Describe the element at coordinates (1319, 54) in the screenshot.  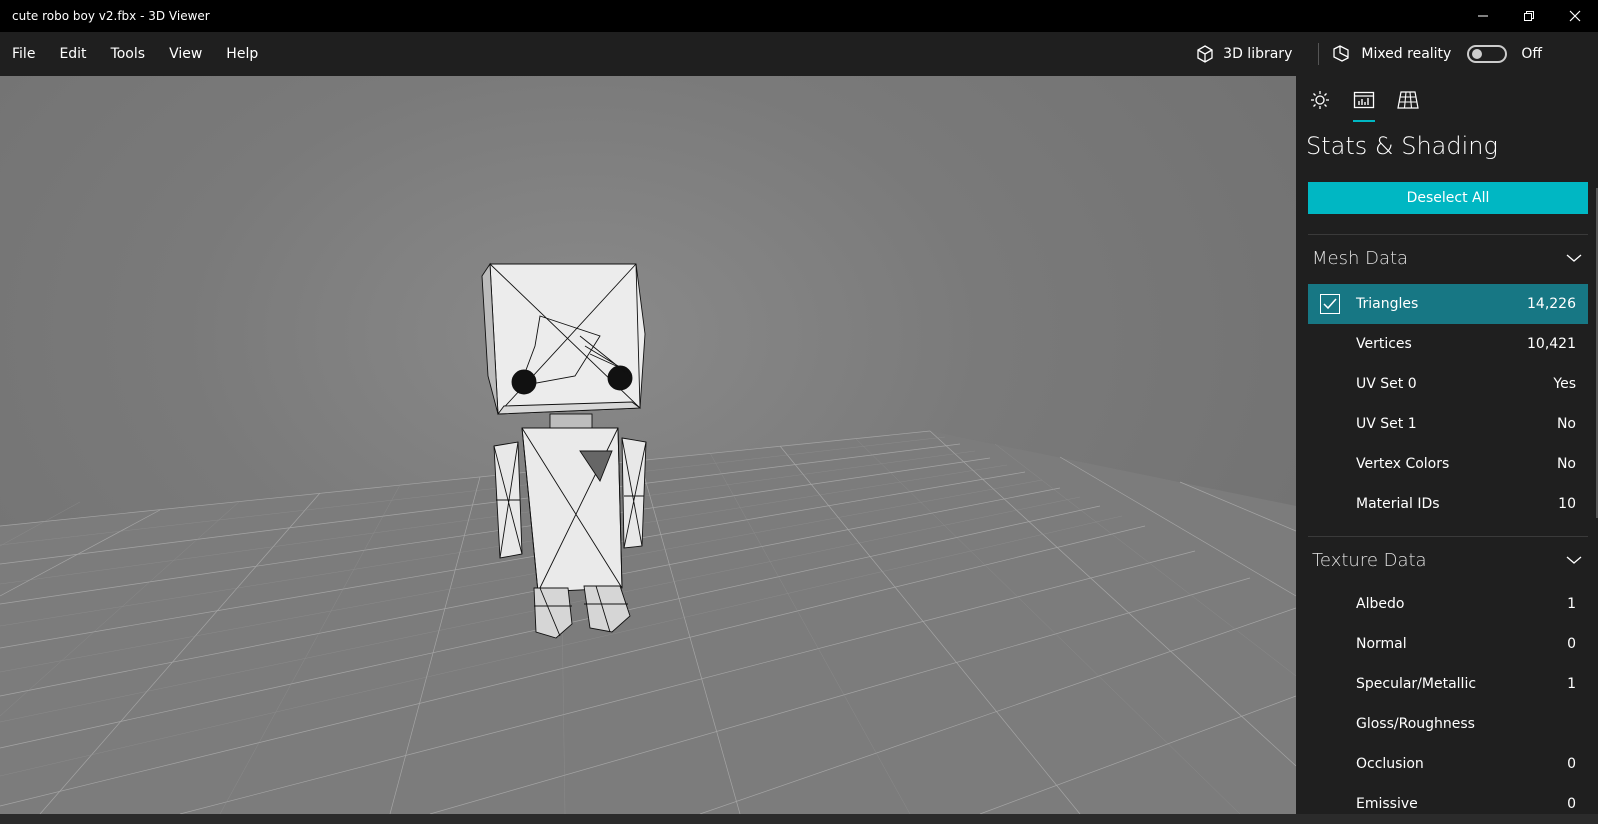
I see `toolbar-divider` at that location.